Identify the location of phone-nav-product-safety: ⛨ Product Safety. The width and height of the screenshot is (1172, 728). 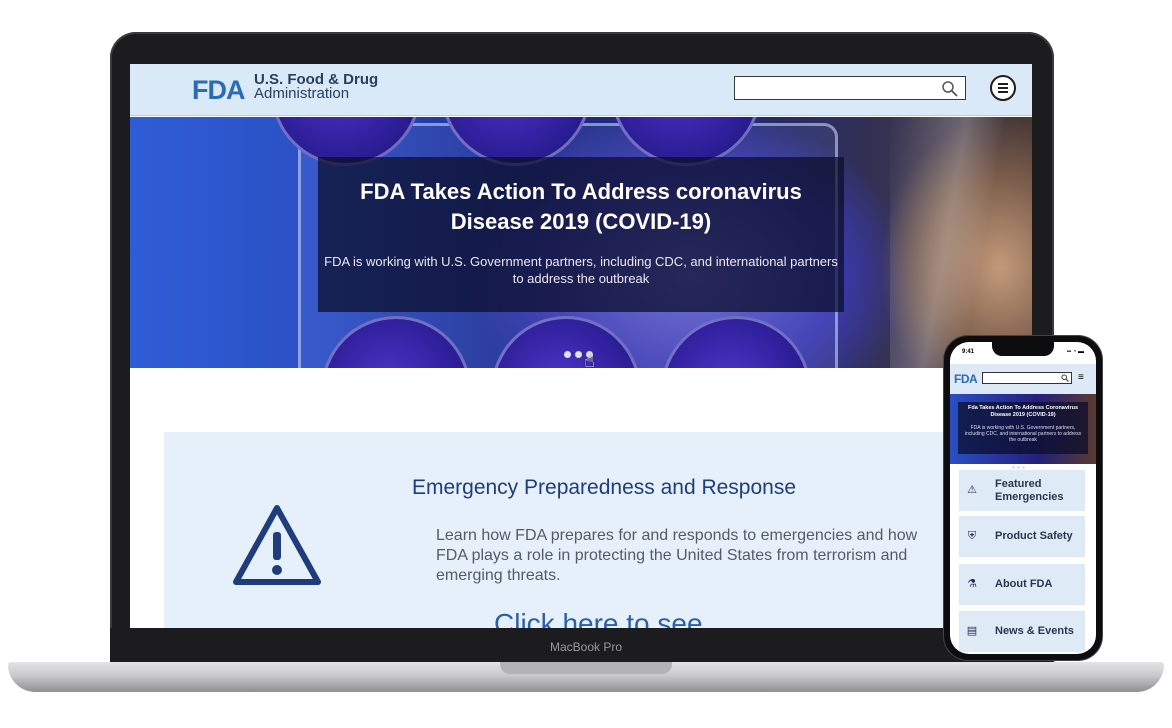
(1022, 536).